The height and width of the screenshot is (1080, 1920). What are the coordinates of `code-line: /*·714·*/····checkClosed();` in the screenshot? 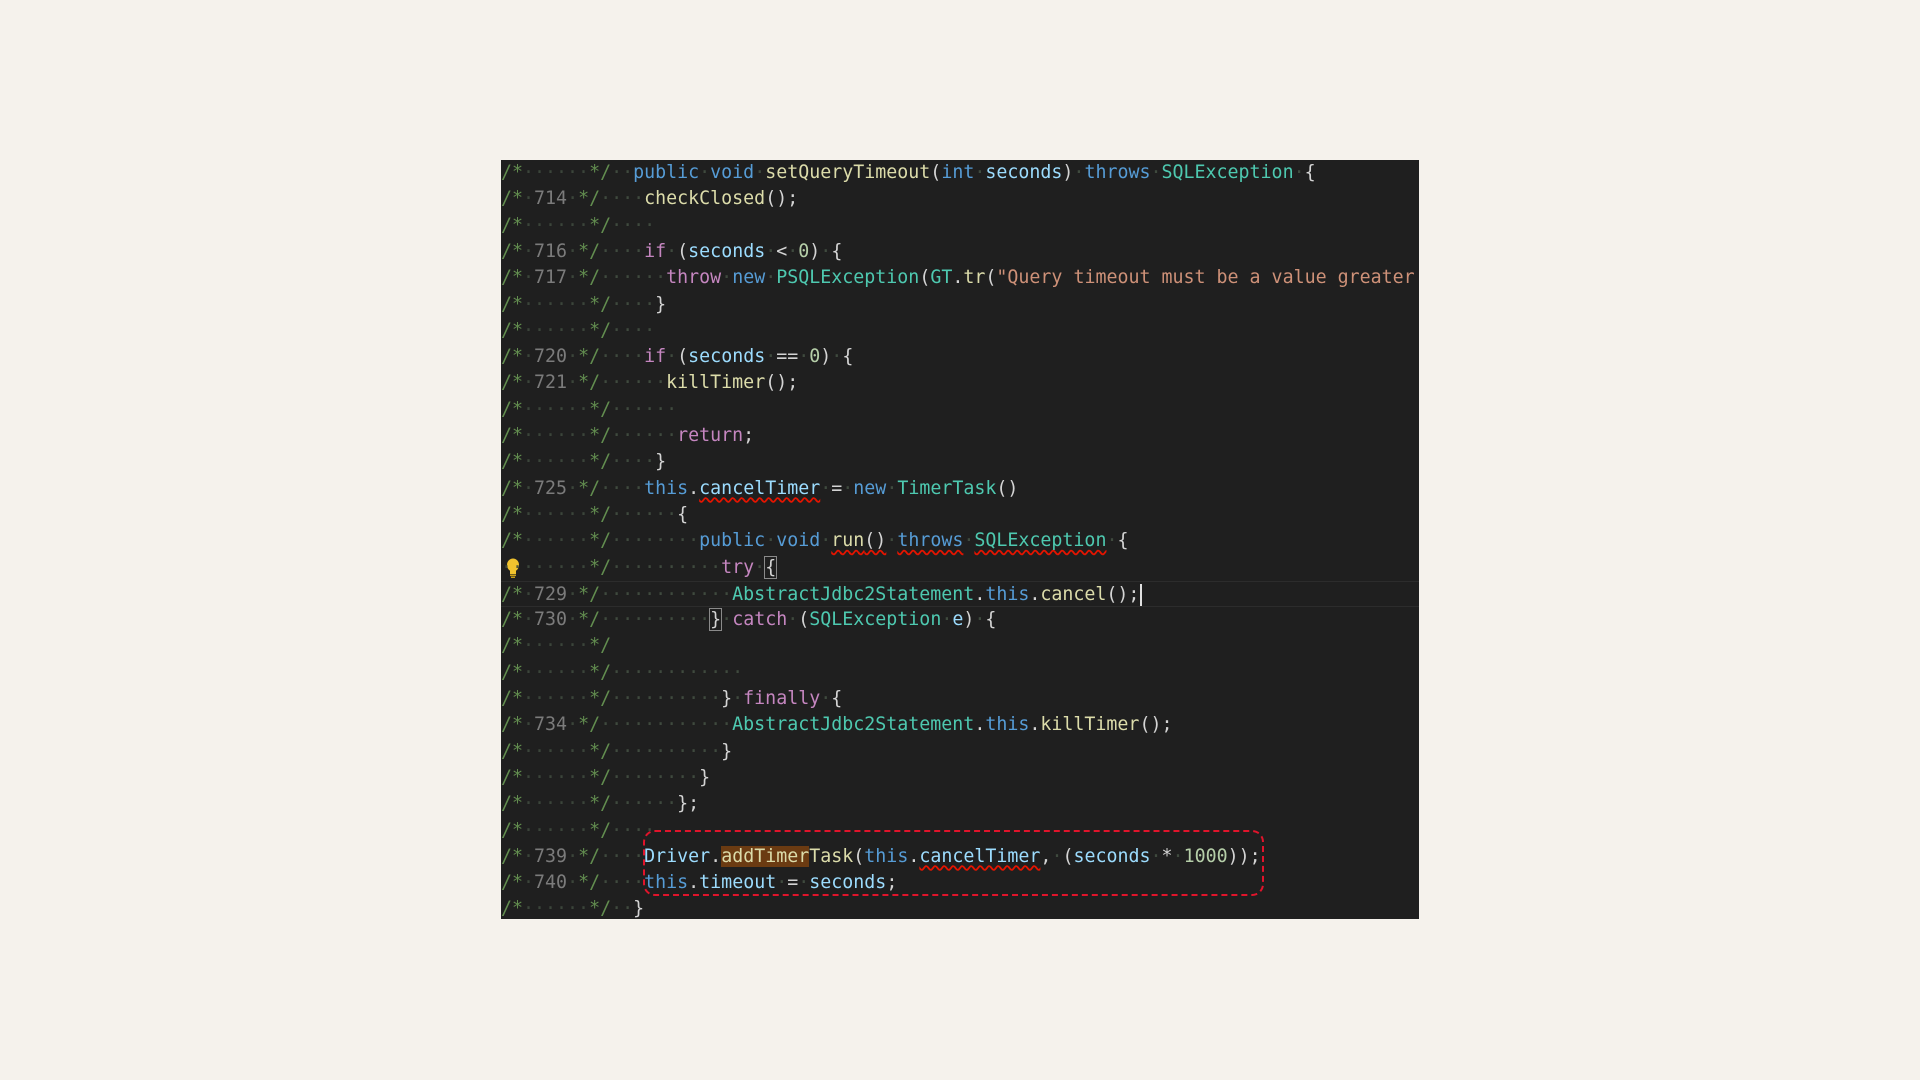 It's located at (960, 199).